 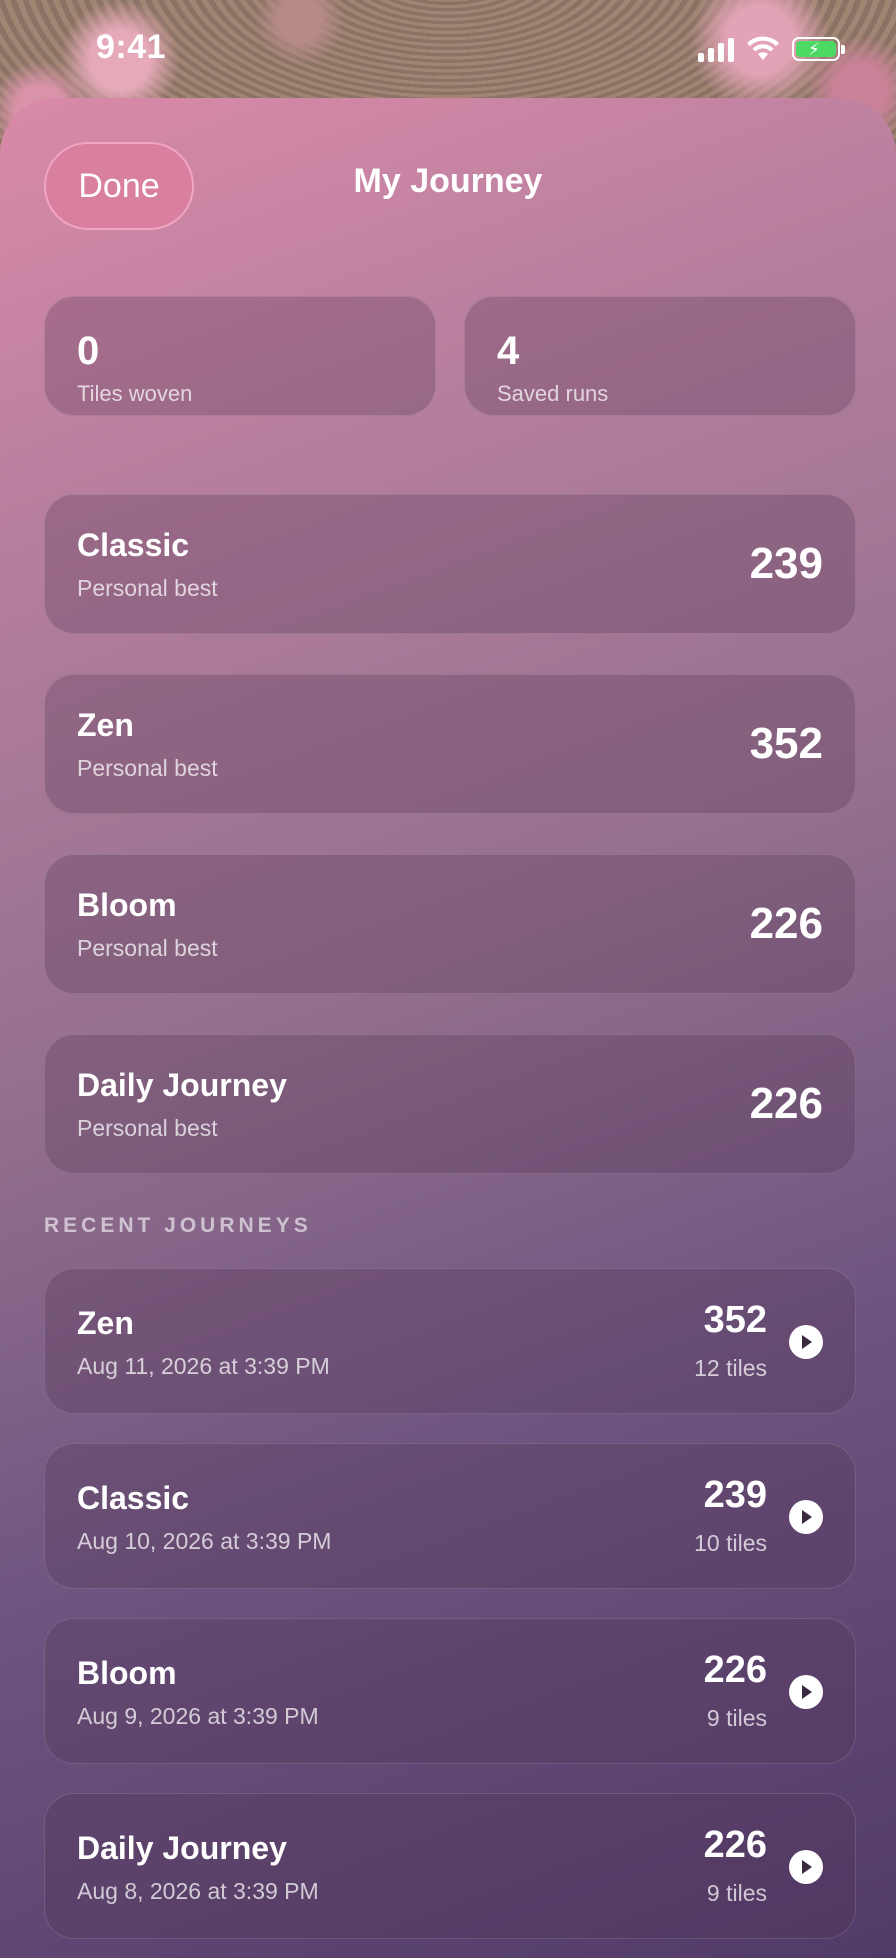 What do you see at coordinates (450, 1341) in the screenshot?
I see `recent-journey-row: Zen Aug 11, 2026 at 3:39 PM 352 12 tiles` at bounding box center [450, 1341].